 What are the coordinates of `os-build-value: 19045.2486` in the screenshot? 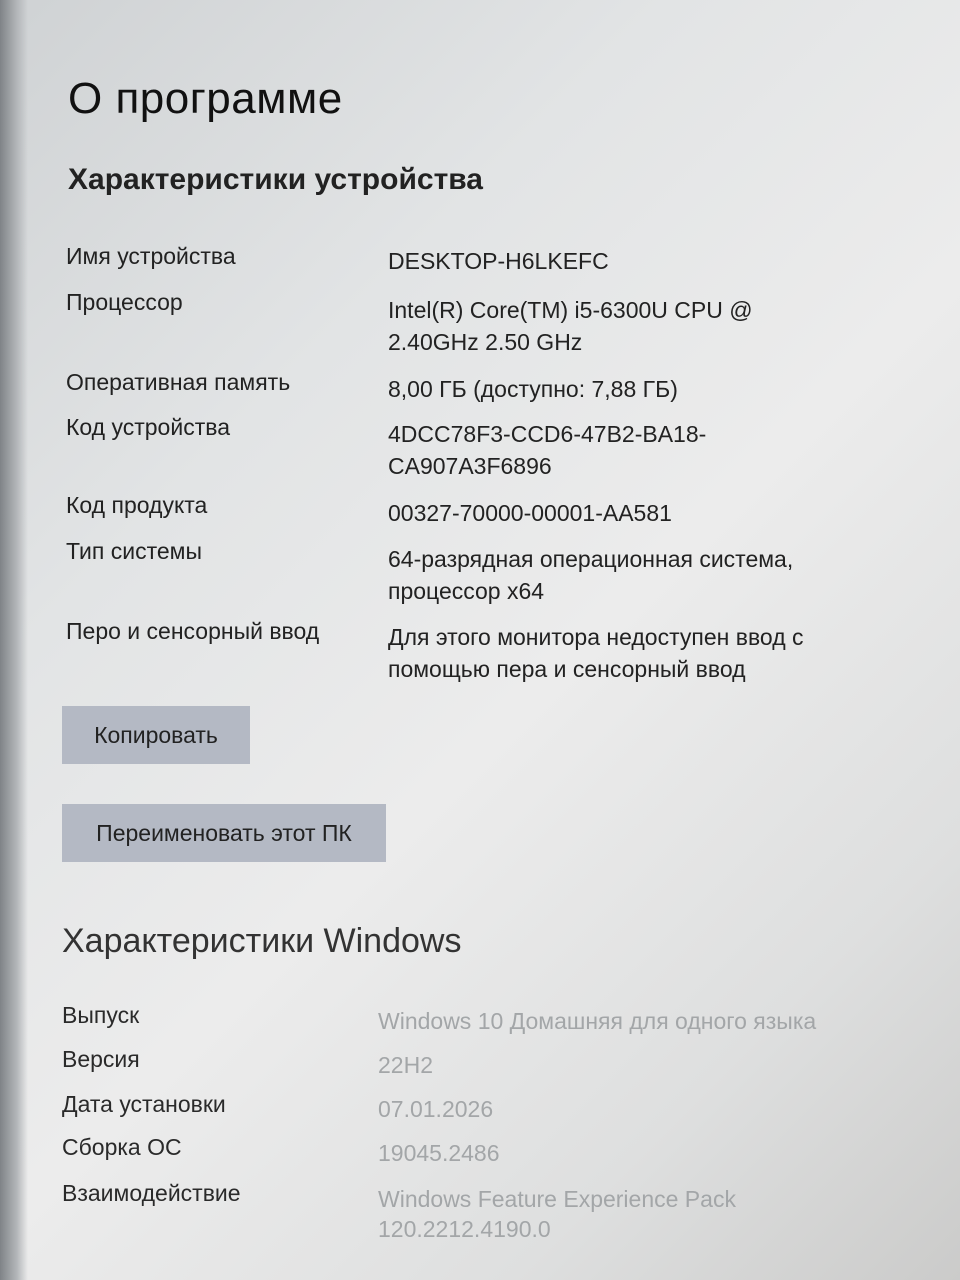 It's located at (439, 1153).